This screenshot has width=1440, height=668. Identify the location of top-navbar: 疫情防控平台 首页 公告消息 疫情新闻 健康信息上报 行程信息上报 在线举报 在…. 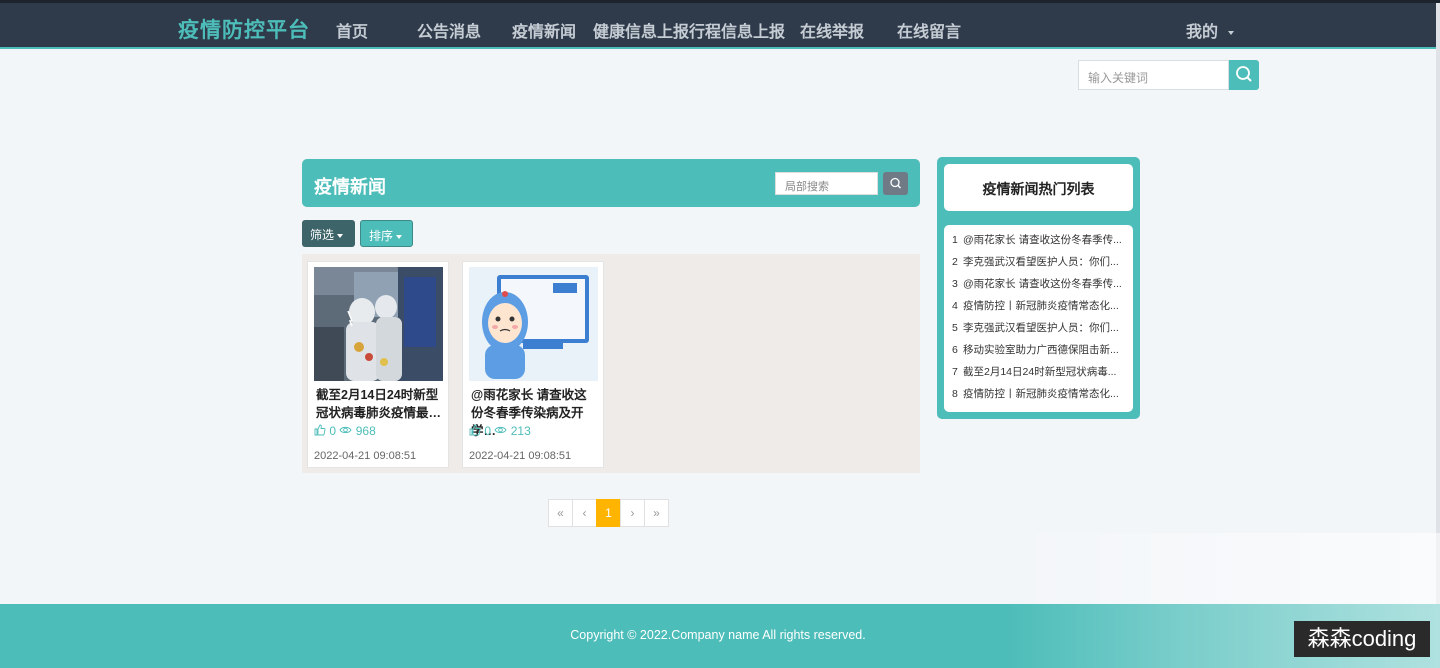
(720, 26).